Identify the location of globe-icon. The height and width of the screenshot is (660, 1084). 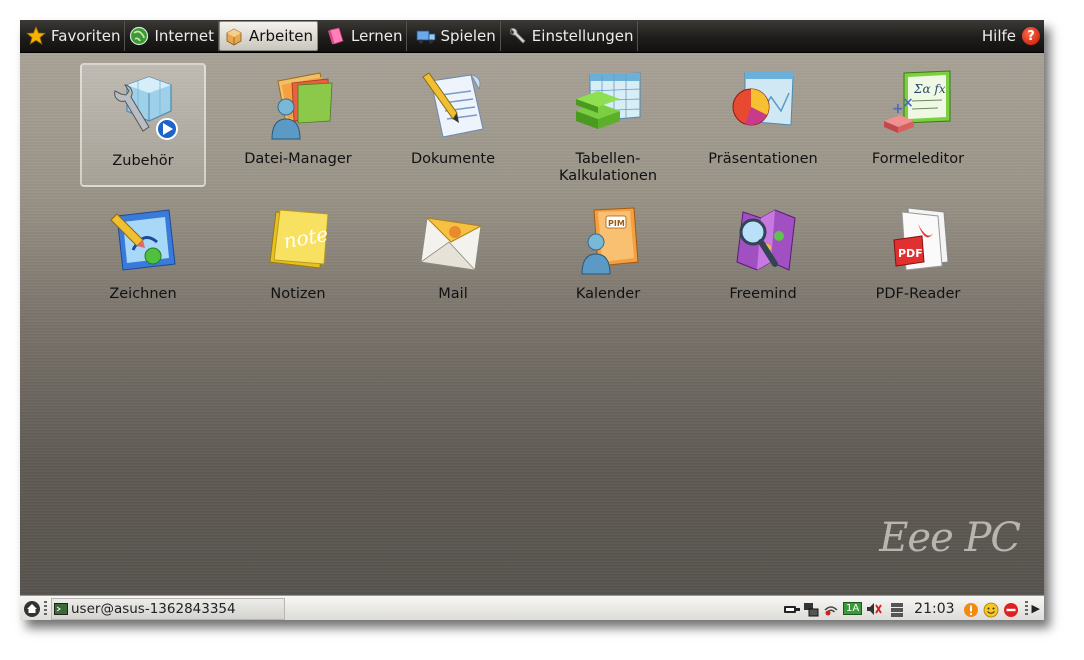
(139, 36).